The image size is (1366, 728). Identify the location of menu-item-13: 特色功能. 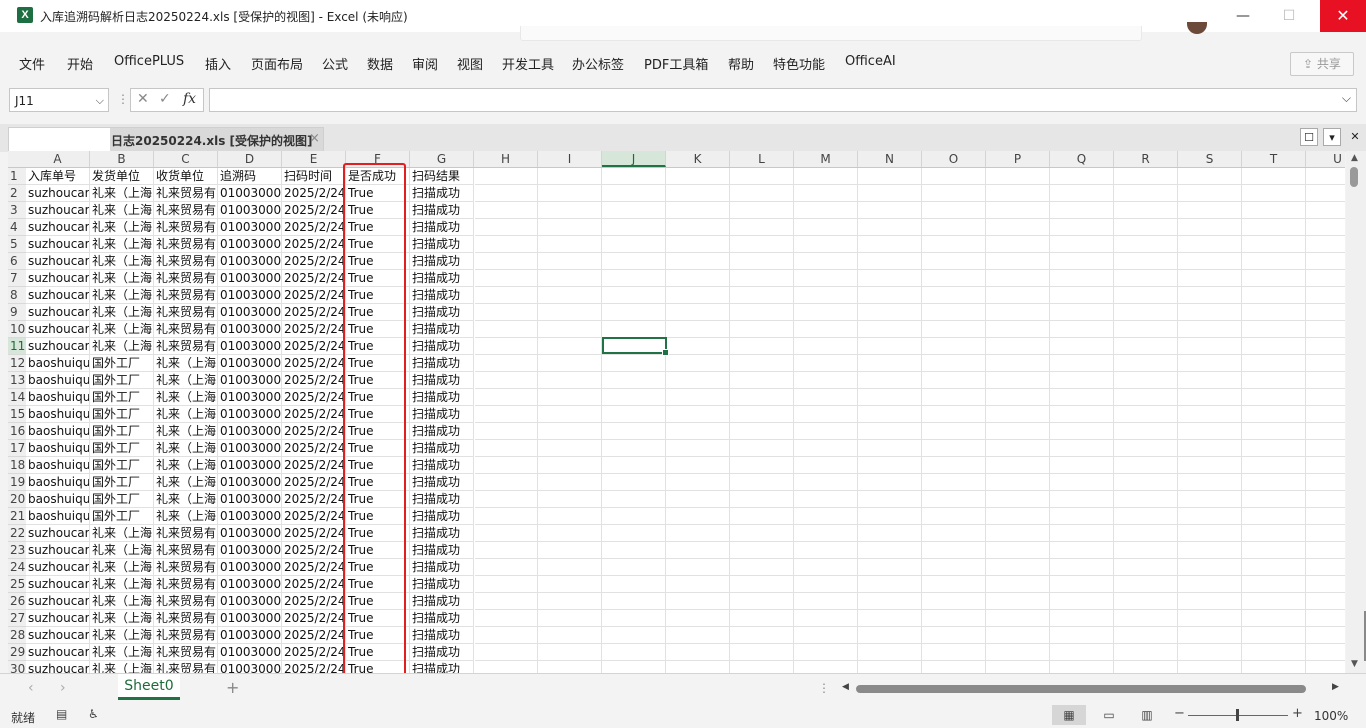
(799, 63).